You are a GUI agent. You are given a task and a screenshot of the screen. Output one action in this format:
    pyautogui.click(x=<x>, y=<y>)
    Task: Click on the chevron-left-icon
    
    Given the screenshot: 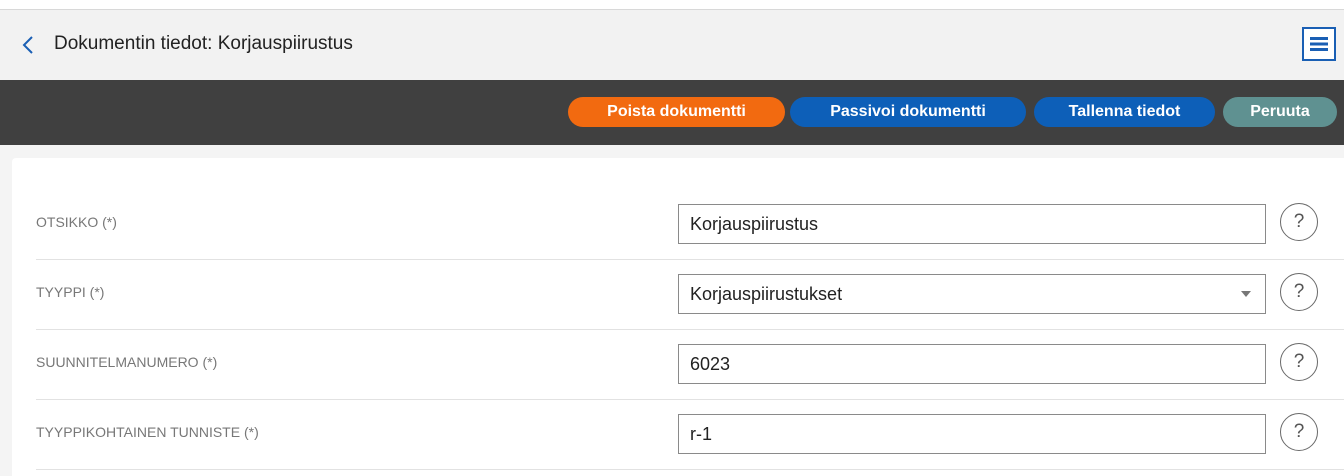 What is the action you would take?
    pyautogui.click(x=27, y=45)
    